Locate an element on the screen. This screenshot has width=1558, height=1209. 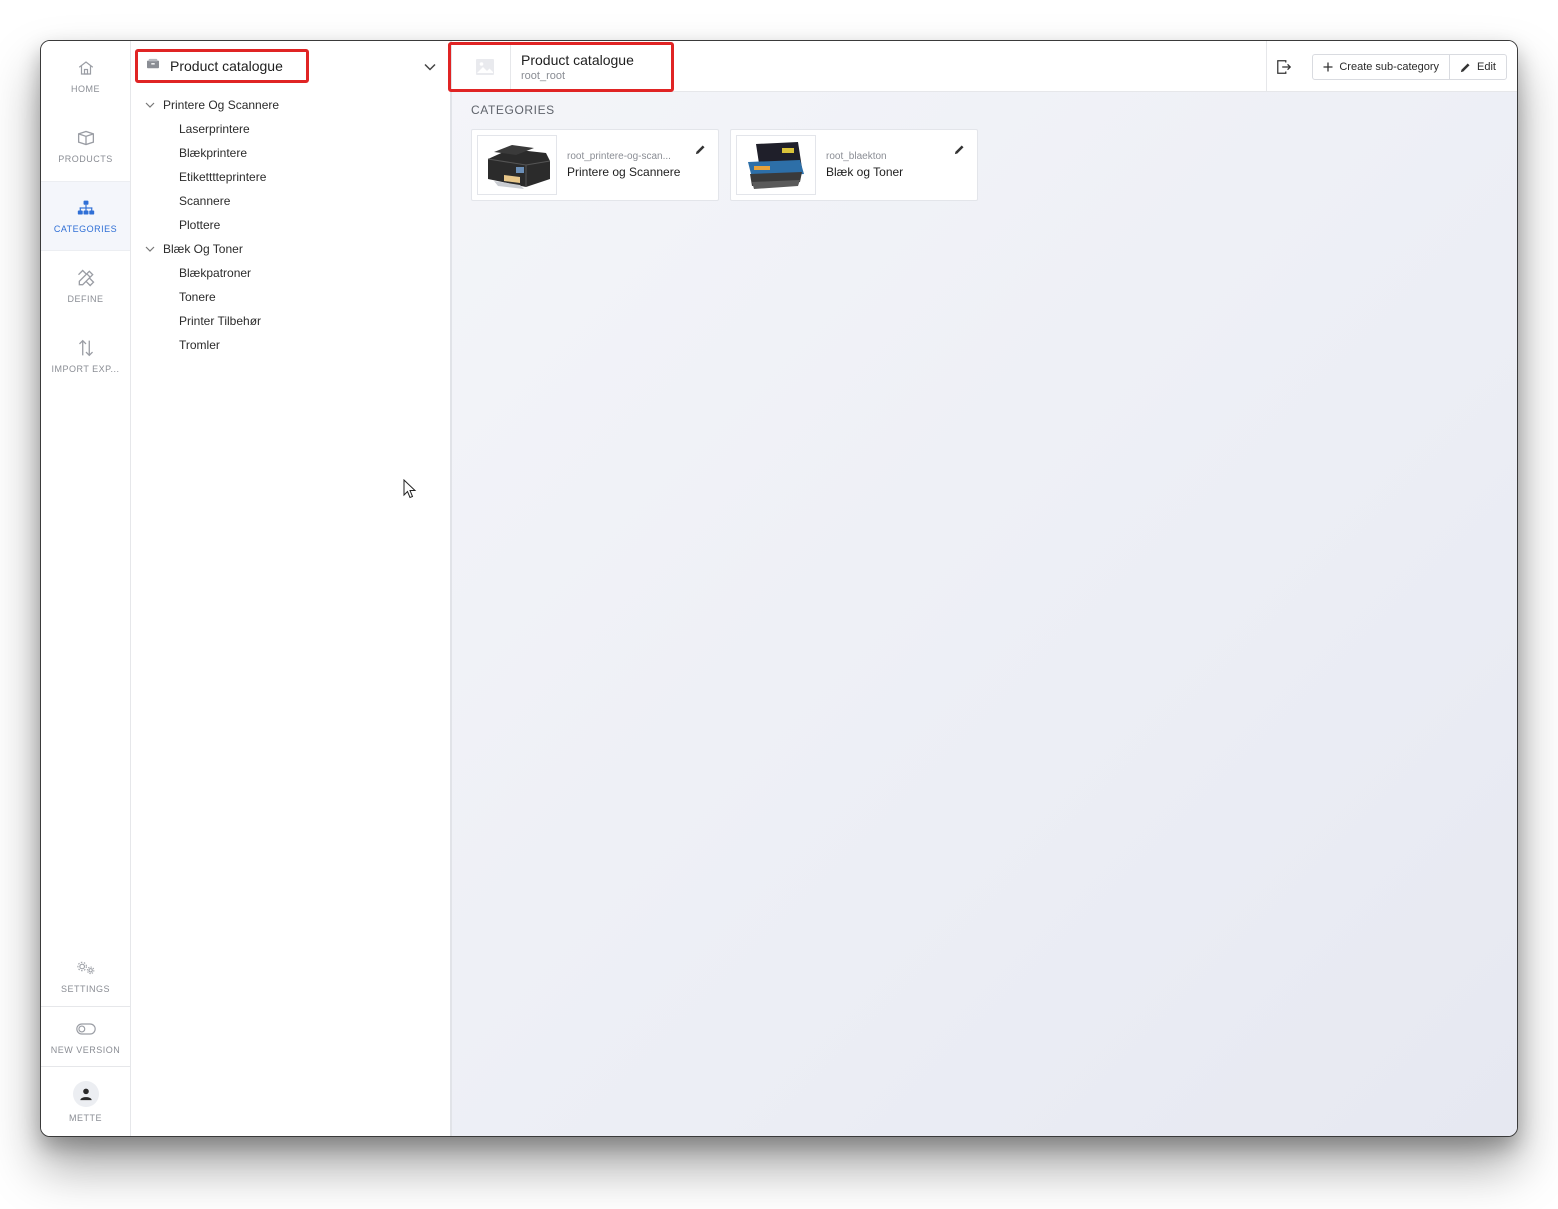
tree-title: Product catalogue is located at coordinates (226, 66).